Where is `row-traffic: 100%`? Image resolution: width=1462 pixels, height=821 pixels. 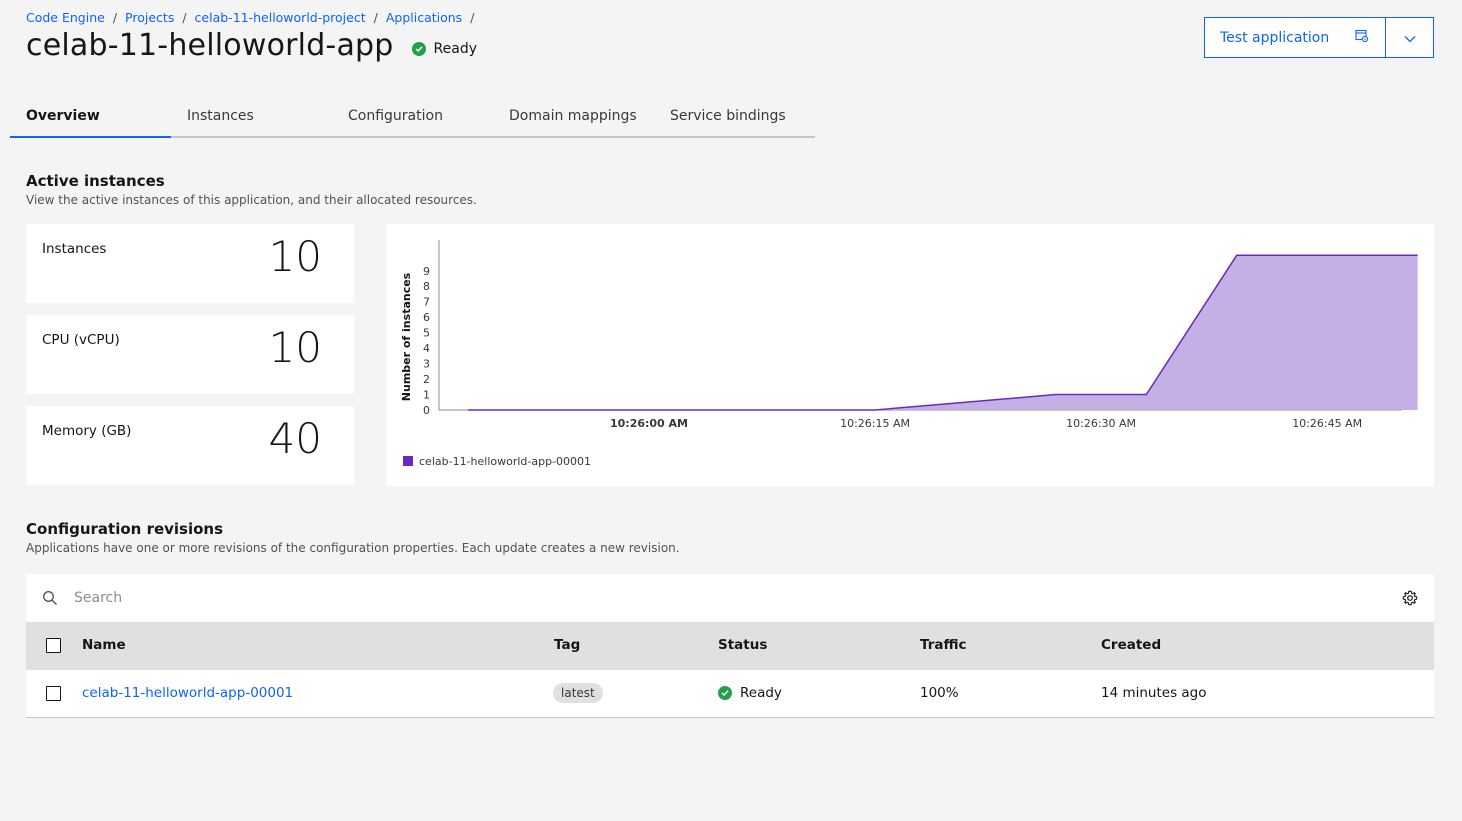 row-traffic: 100% is located at coordinates (939, 693).